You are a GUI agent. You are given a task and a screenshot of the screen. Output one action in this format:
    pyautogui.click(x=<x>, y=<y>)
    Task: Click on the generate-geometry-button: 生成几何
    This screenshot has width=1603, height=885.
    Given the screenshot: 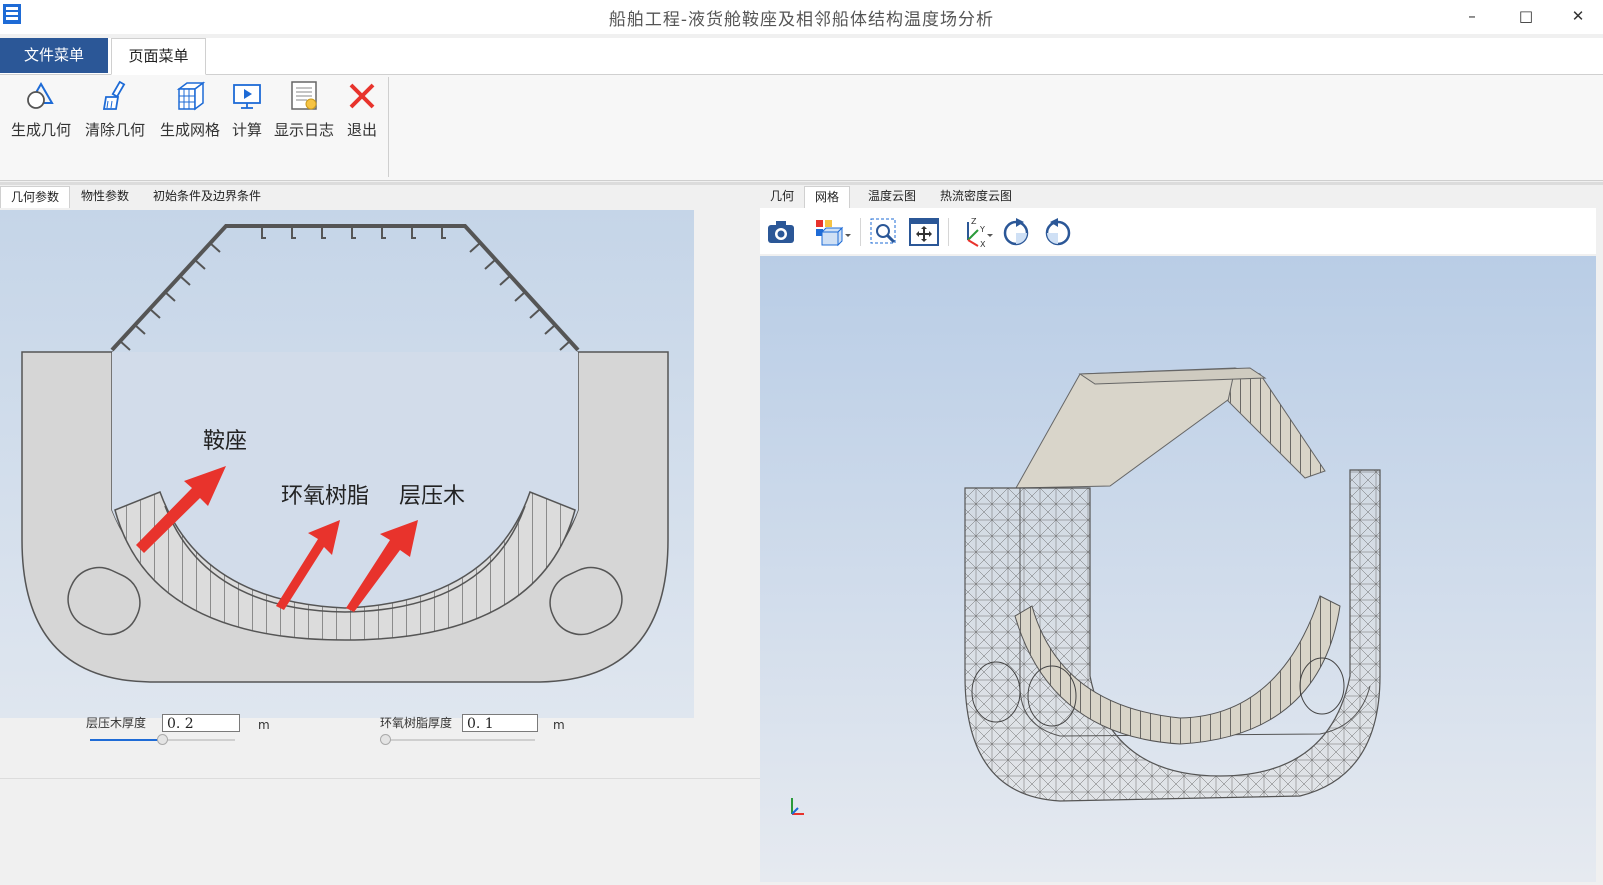 What is the action you would take?
    pyautogui.click(x=41, y=127)
    